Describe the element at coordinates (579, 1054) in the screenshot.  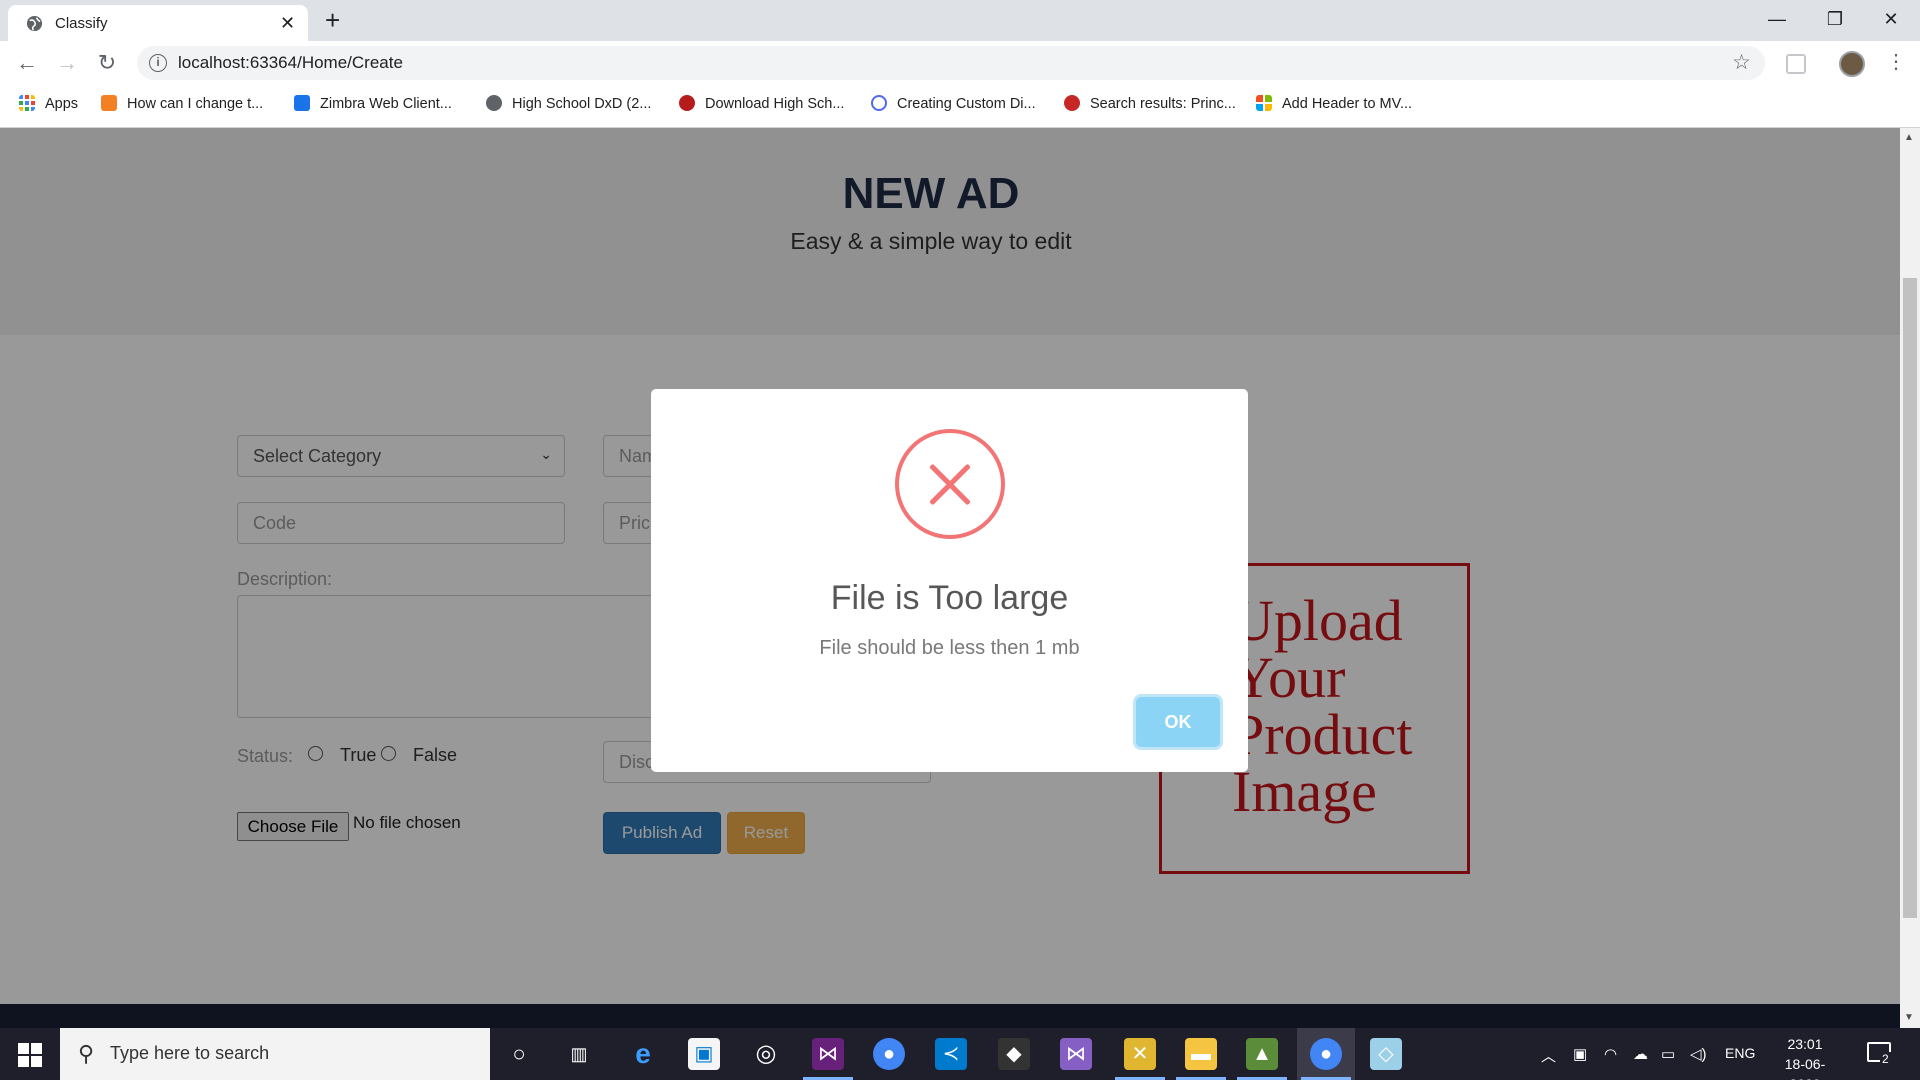
I see `task-view-icon: ▥` at that location.